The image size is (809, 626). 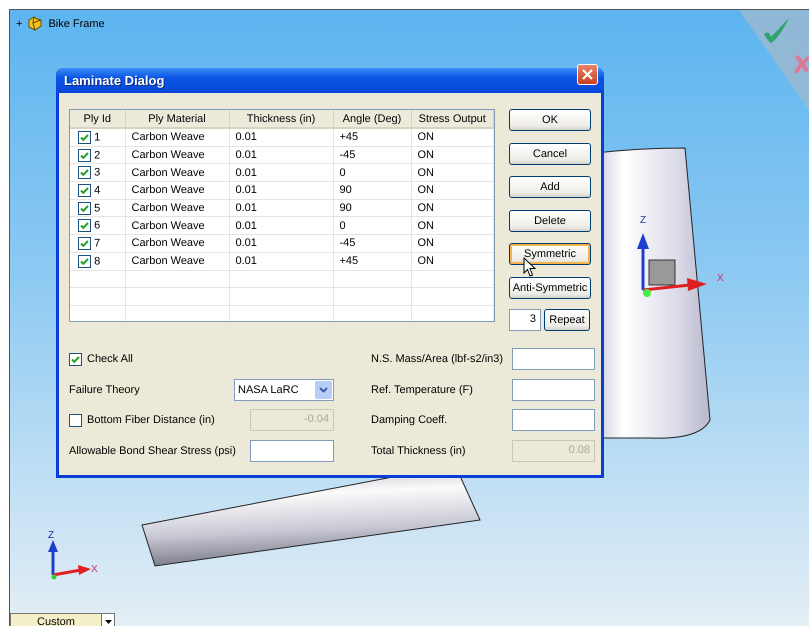 I want to click on view-dropdown: Custom, so click(x=62, y=619).